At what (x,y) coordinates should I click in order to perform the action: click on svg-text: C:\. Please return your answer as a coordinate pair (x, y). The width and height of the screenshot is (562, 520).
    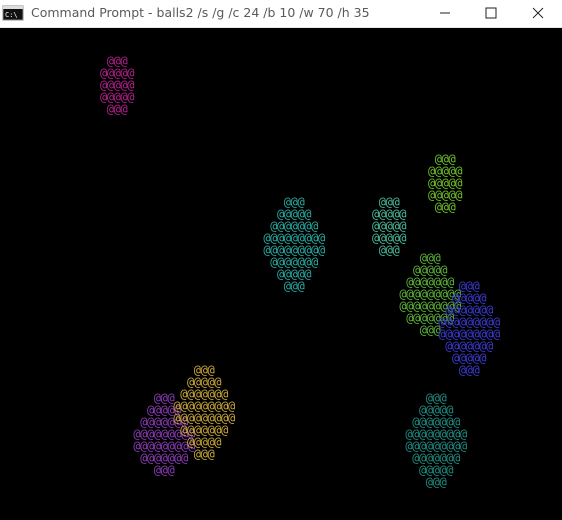
    Looking at the image, I should click on (11, 15).